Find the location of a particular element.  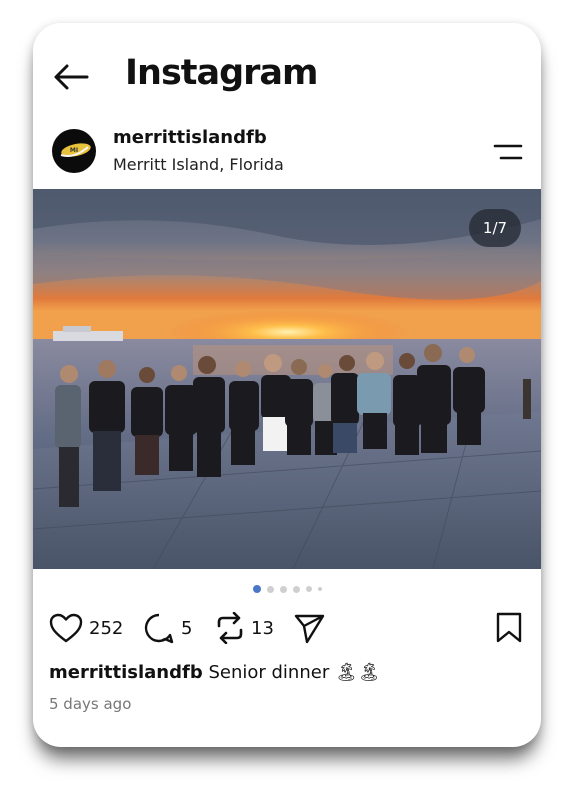

svg-text: MI is located at coordinates (74, 150).